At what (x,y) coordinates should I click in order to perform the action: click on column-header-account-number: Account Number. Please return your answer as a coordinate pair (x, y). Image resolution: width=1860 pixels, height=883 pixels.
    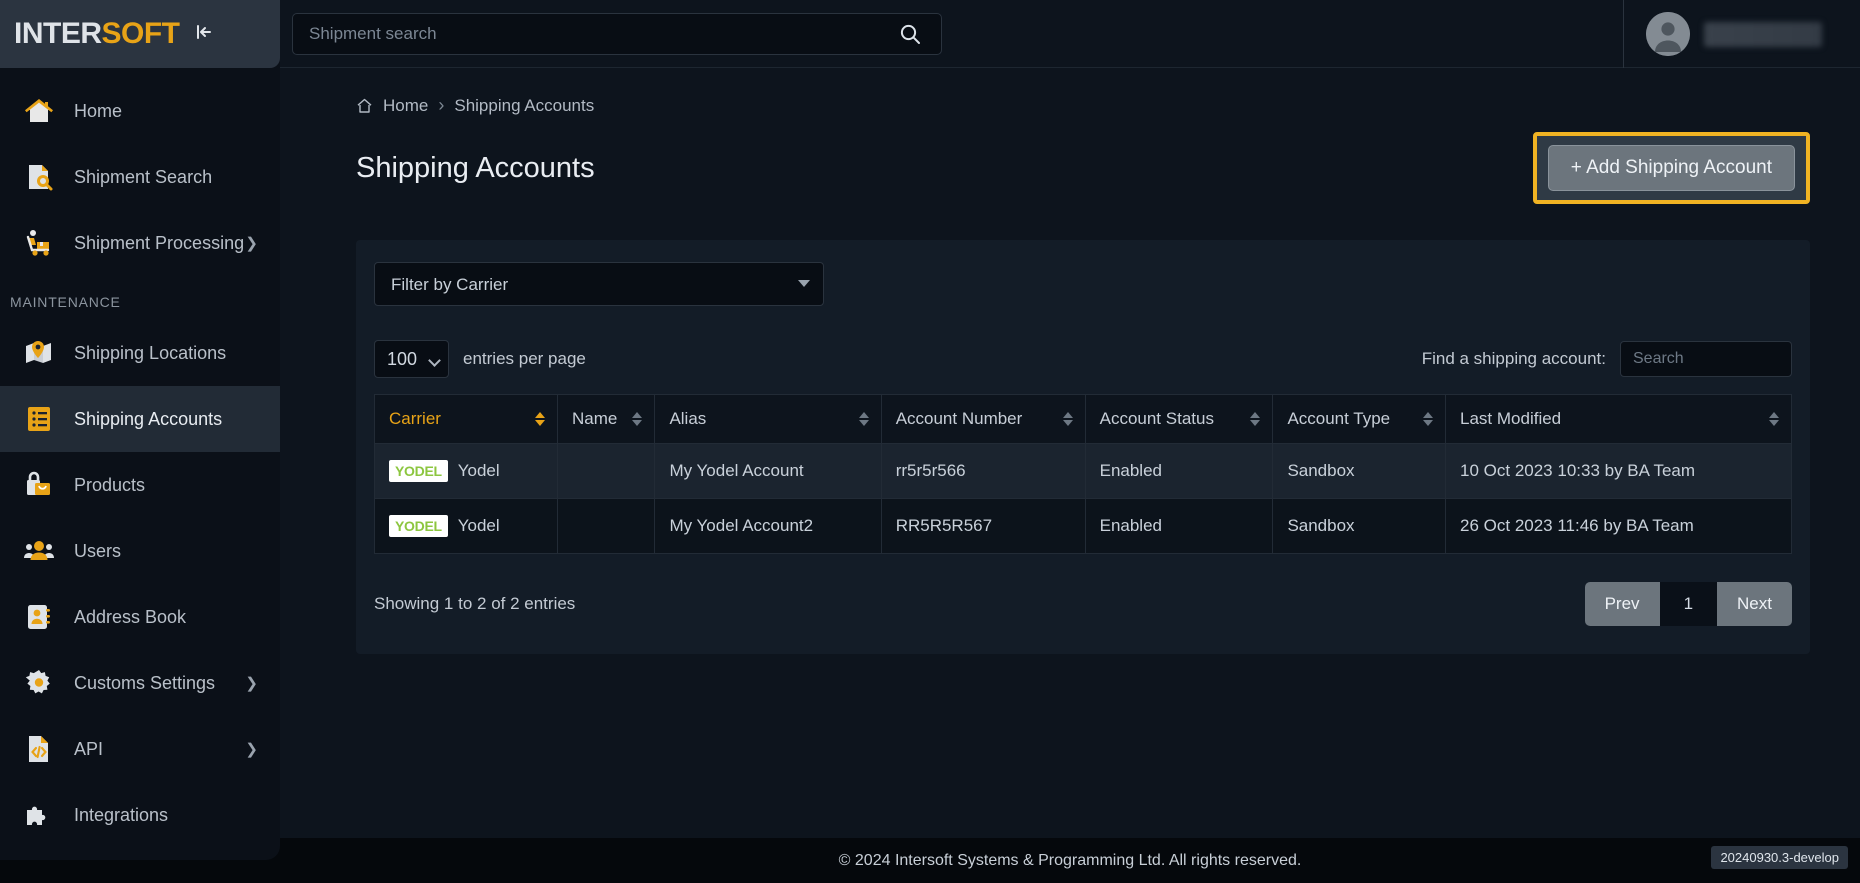
    Looking at the image, I should click on (983, 419).